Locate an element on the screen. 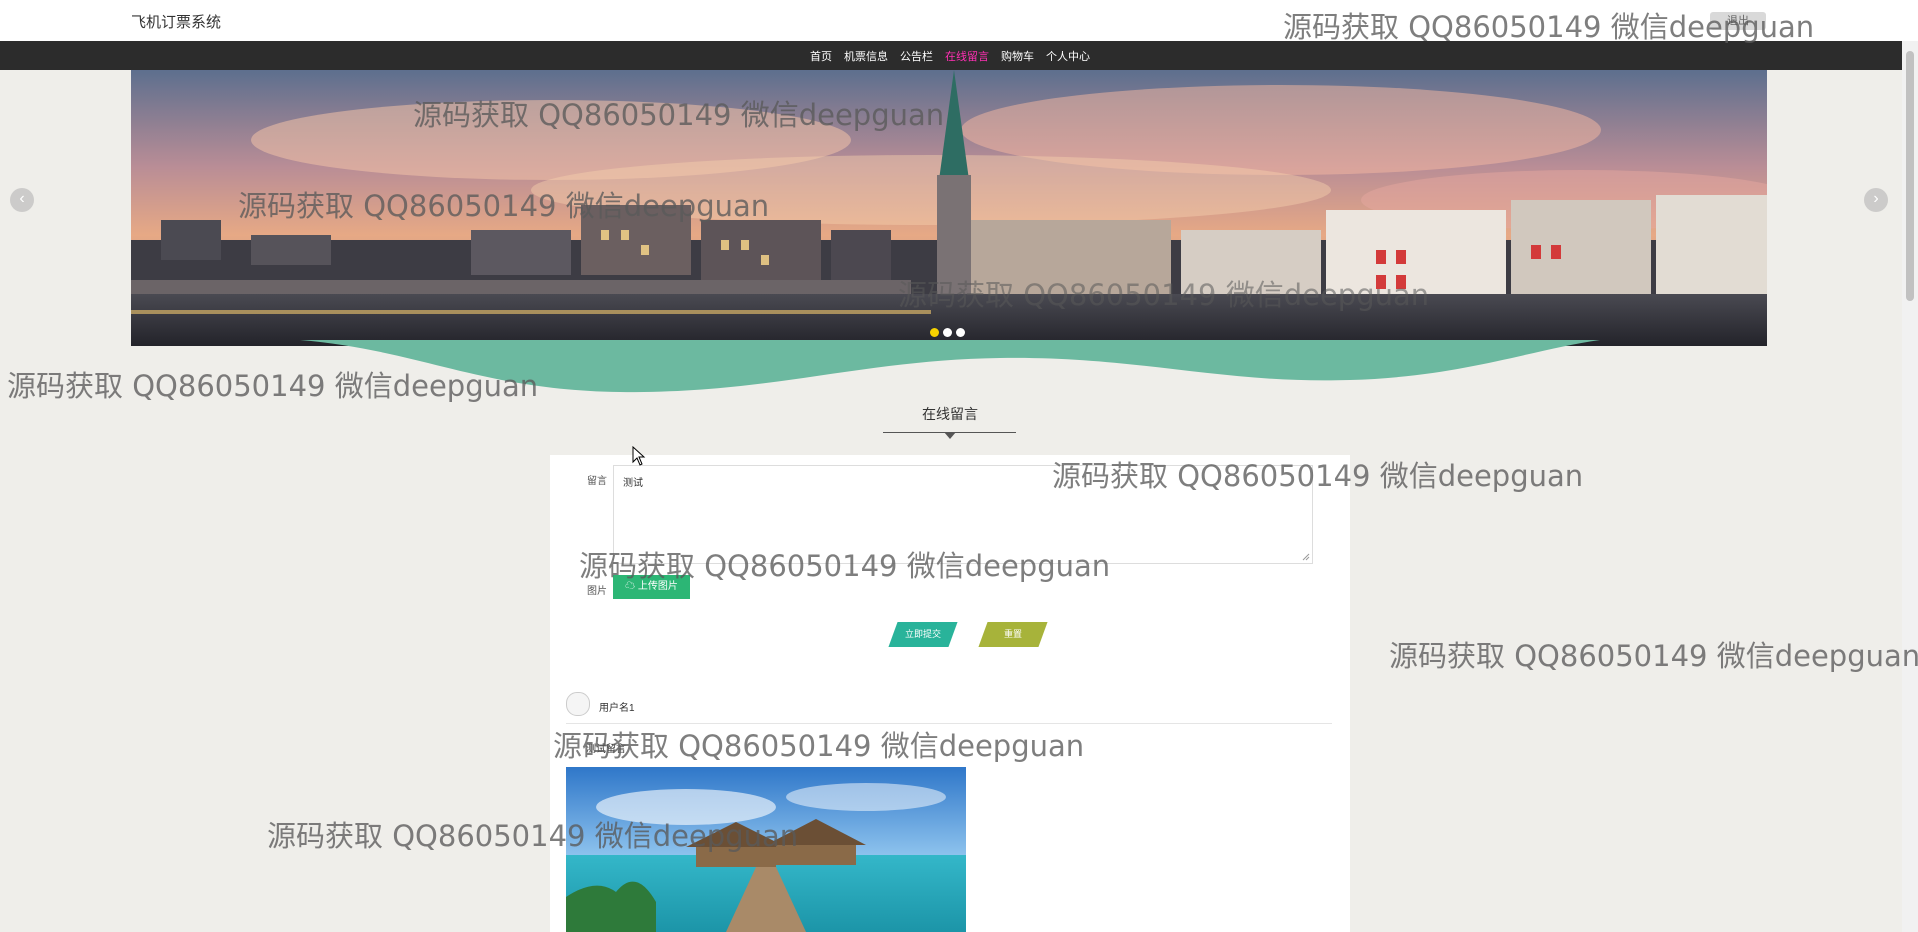 Image resolution: width=1918 pixels, height=932 pixels. comment-image-picture is located at coordinates (766, 849).